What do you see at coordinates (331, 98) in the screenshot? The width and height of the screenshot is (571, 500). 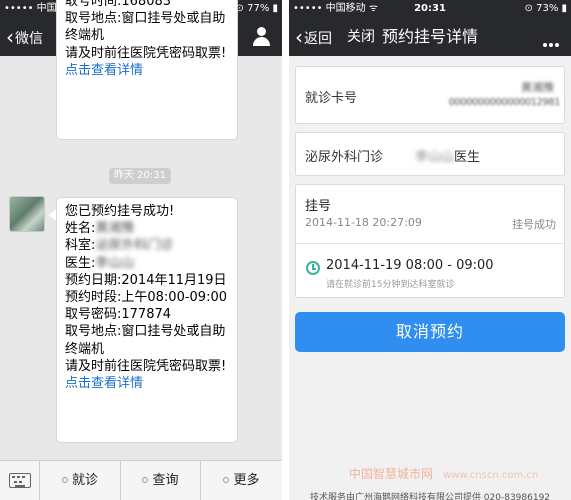 I see `card-number-label: 就诊卡号` at bounding box center [331, 98].